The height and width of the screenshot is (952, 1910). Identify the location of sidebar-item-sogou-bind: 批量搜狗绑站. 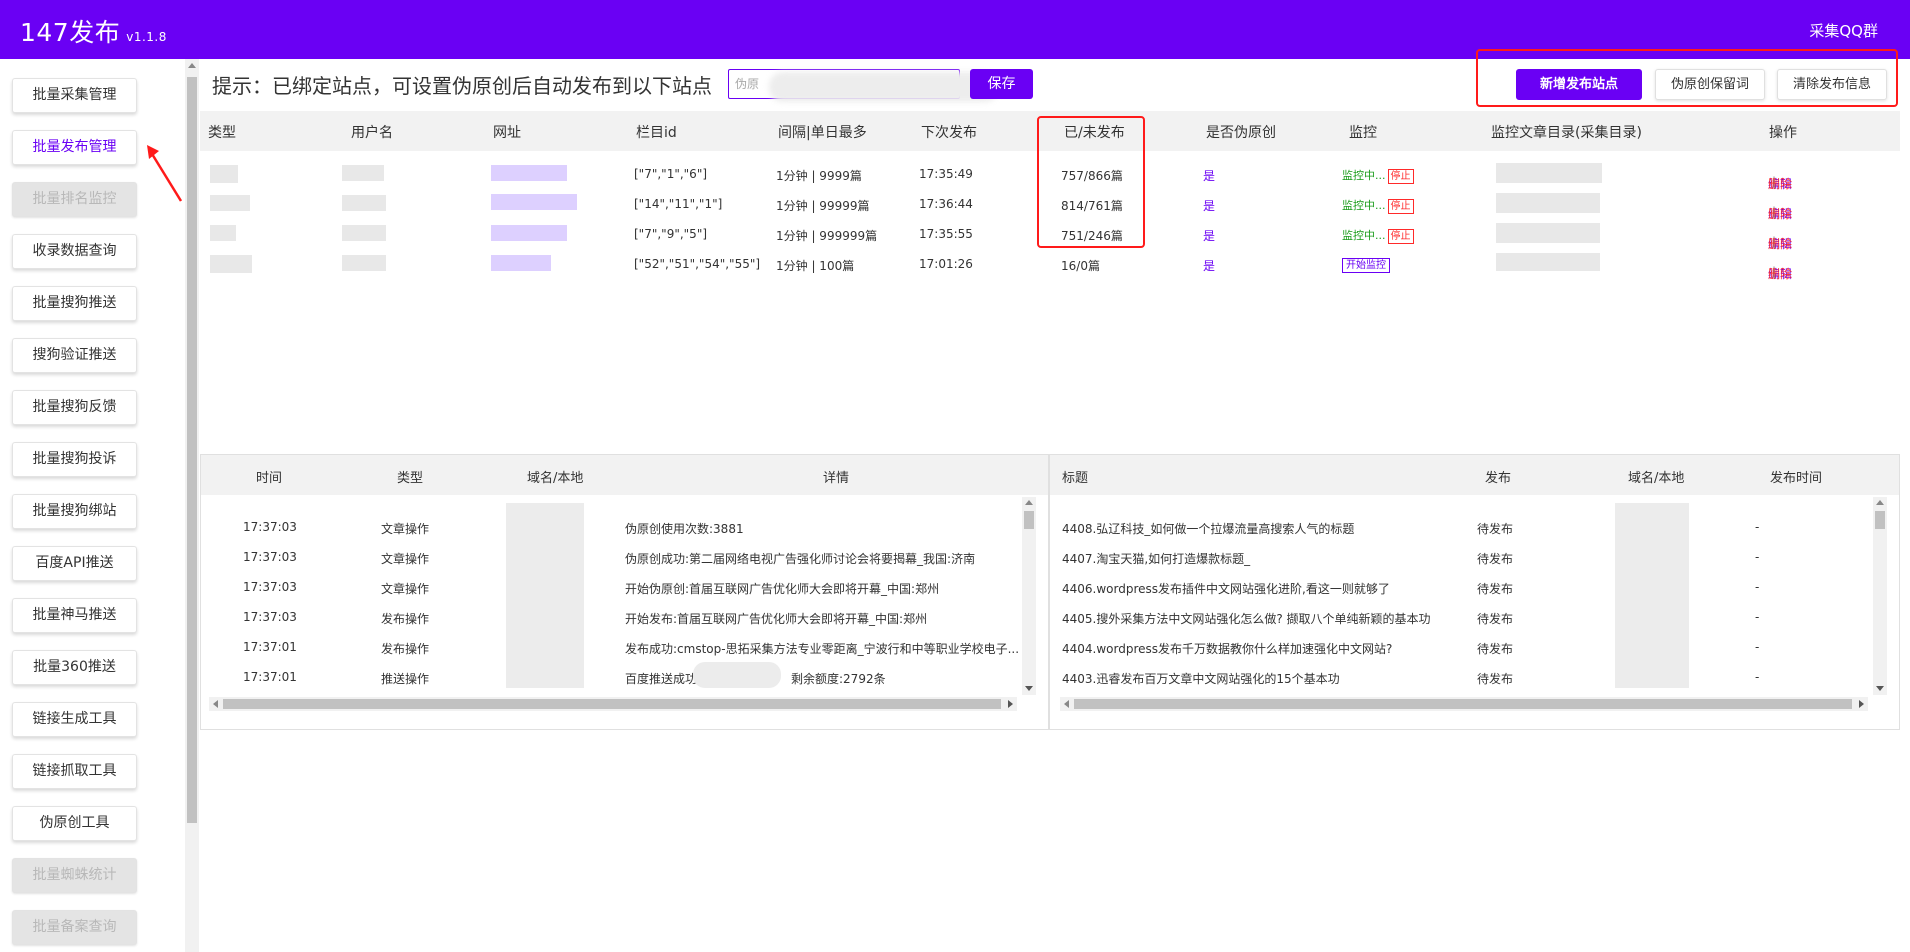
(74, 511).